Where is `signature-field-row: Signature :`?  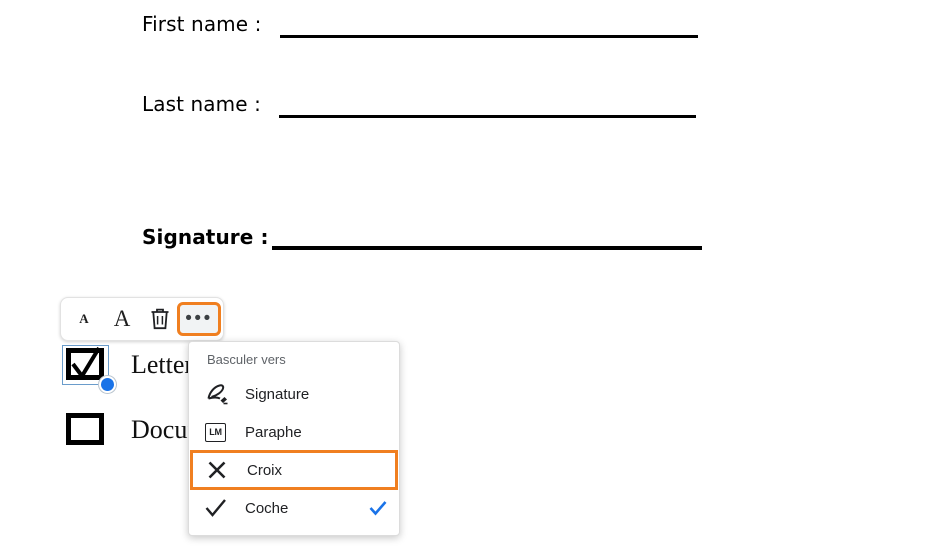 signature-field-row: Signature : is located at coordinates (205, 237).